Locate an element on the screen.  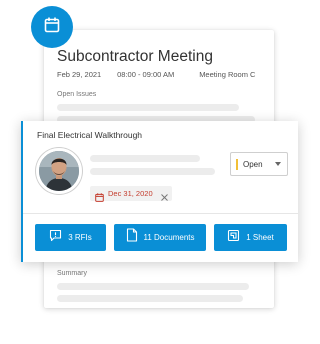
document-icon is located at coordinates (132, 237).